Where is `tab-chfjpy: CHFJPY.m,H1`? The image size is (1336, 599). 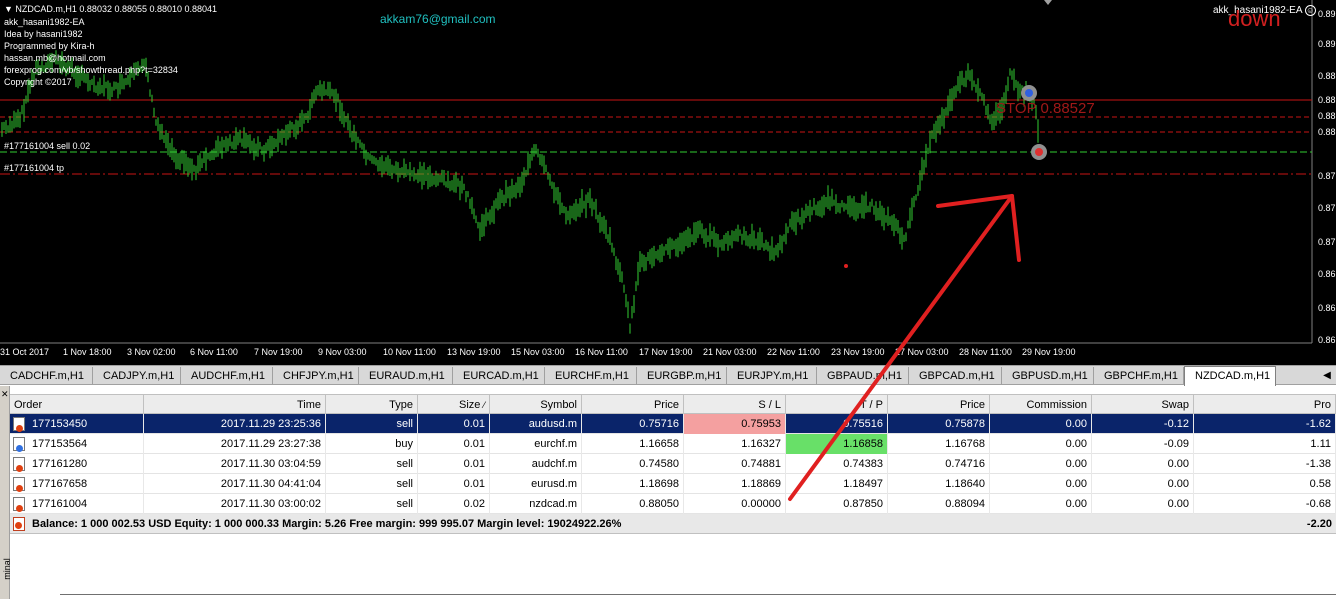 tab-chfjpy: CHFJPY.m,H1 is located at coordinates (316, 376).